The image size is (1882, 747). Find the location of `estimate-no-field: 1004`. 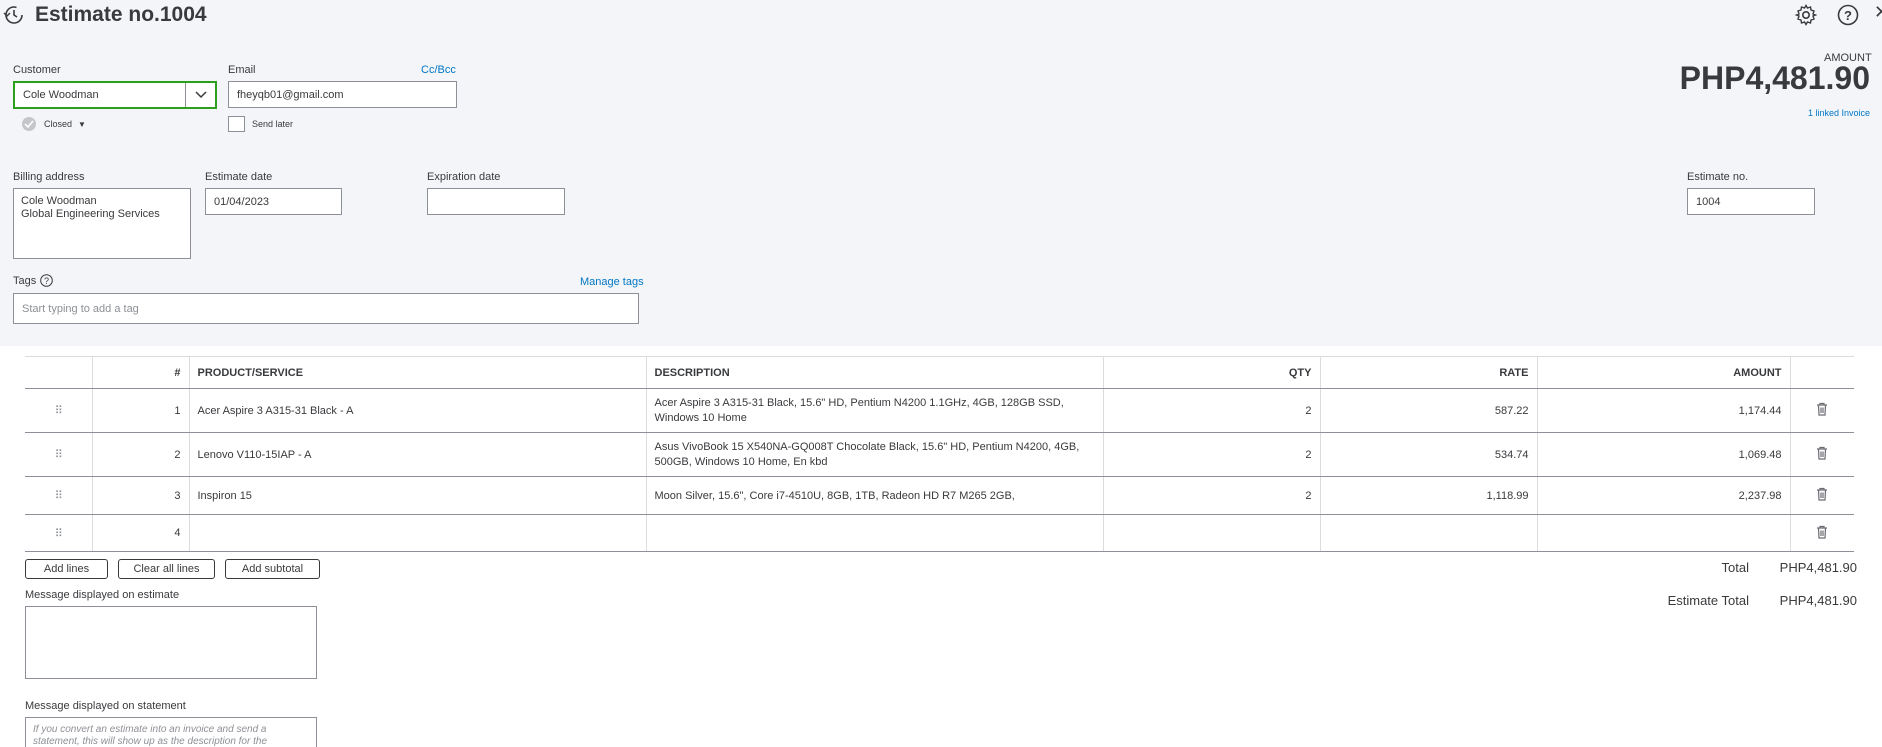

estimate-no-field: 1004 is located at coordinates (1751, 201).